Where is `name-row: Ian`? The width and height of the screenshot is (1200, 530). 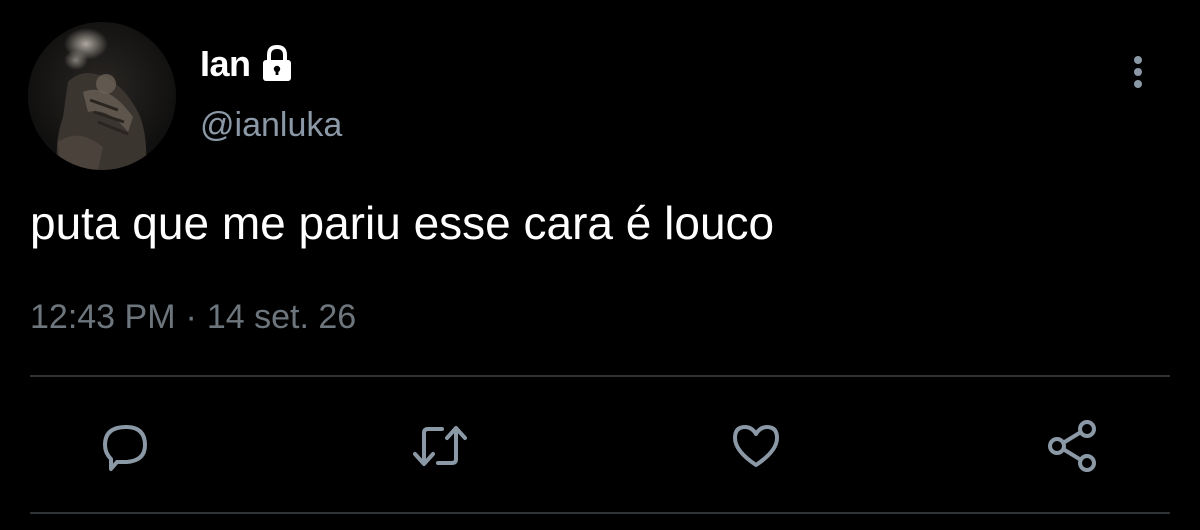 name-row: Ian is located at coordinates (247, 64).